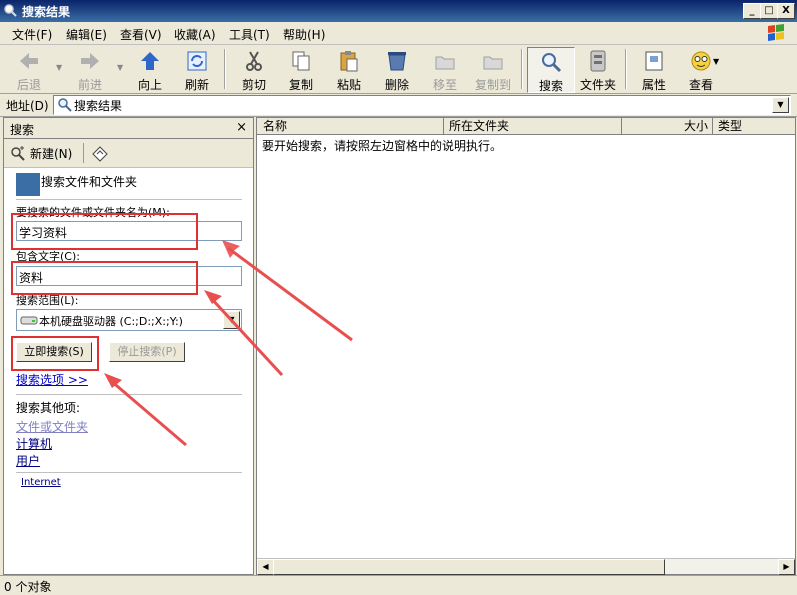 Image resolution: width=797 pixels, height=595 pixels. I want to click on up-label: 向上, so click(149, 85).